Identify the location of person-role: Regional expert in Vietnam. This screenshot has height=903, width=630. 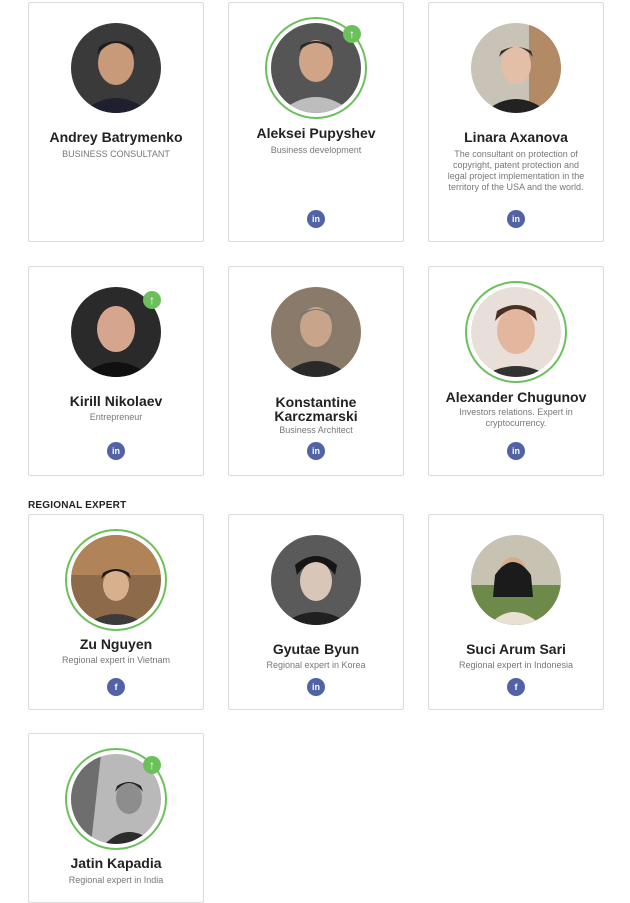
(116, 660).